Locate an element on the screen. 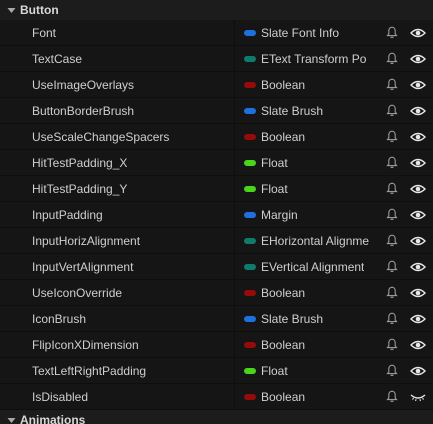 The width and height of the screenshot is (433, 424). variable-row: HitTestPadding_X Float is located at coordinates (216, 163).